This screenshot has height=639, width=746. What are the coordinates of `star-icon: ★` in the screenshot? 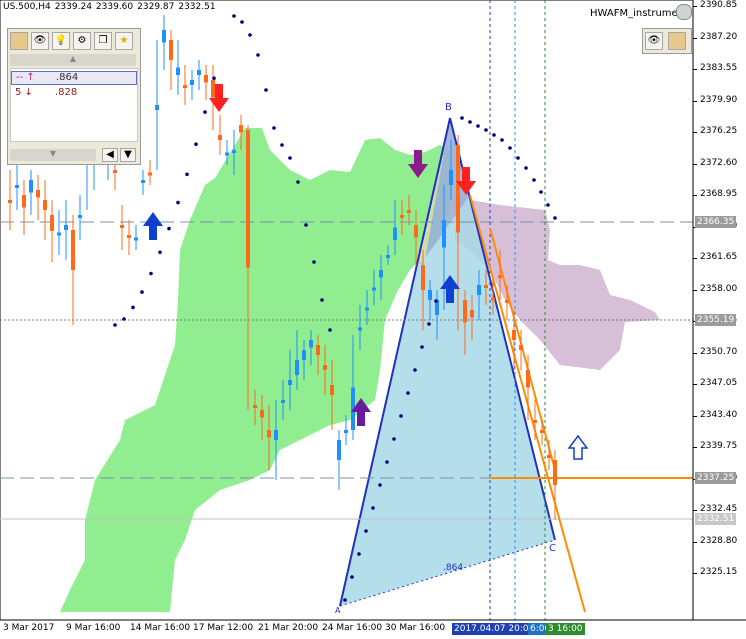 It's located at (124, 41).